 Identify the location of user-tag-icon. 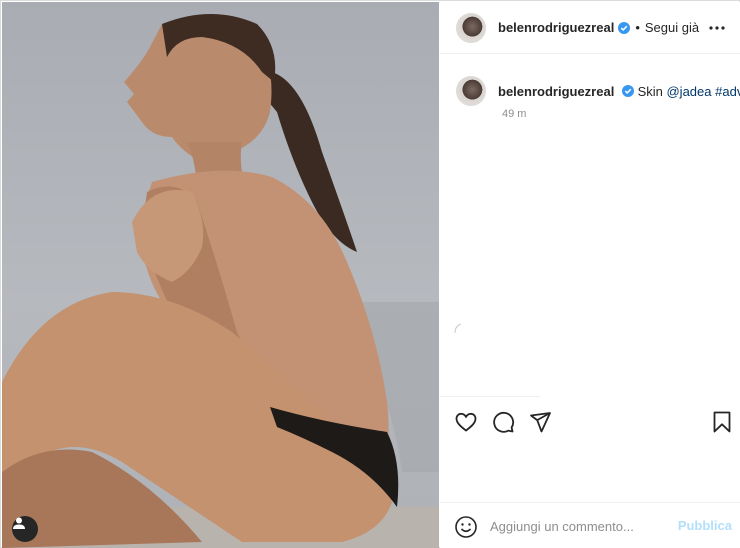
(25, 529).